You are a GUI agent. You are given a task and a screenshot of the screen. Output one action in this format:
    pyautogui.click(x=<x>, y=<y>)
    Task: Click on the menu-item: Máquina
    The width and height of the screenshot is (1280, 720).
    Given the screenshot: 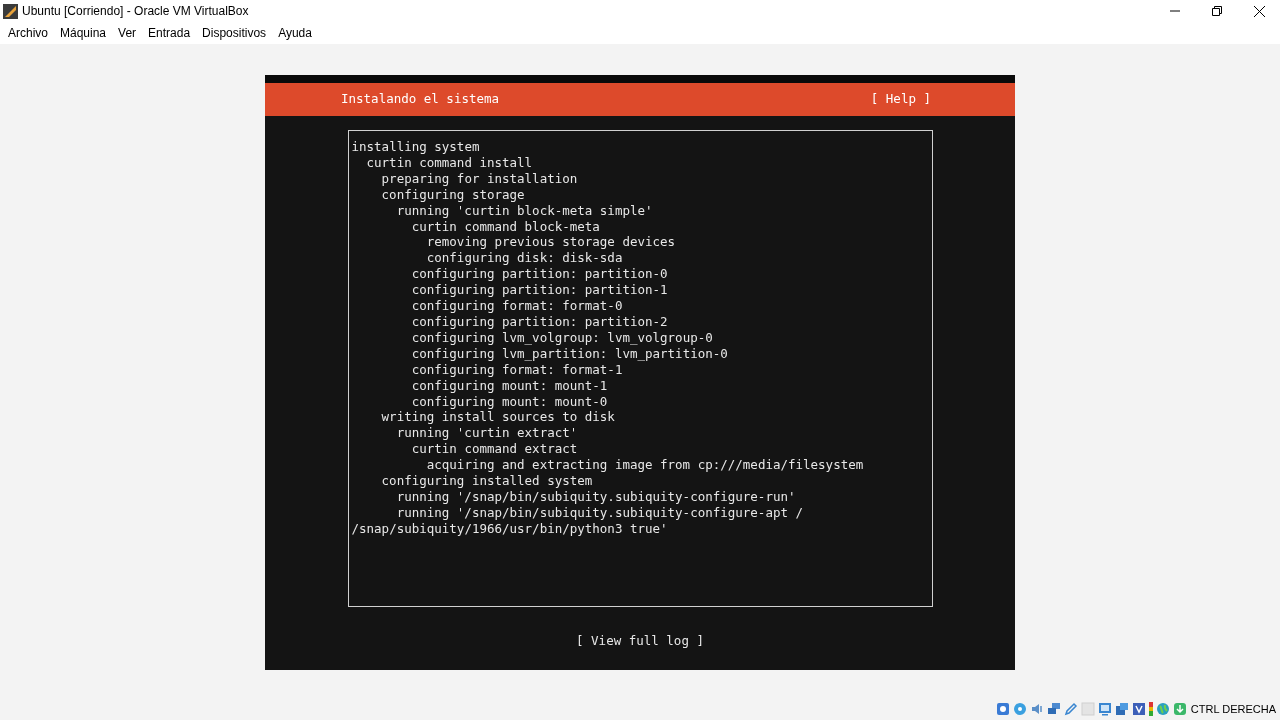 What is the action you would take?
    pyautogui.click(x=83, y=33)
    